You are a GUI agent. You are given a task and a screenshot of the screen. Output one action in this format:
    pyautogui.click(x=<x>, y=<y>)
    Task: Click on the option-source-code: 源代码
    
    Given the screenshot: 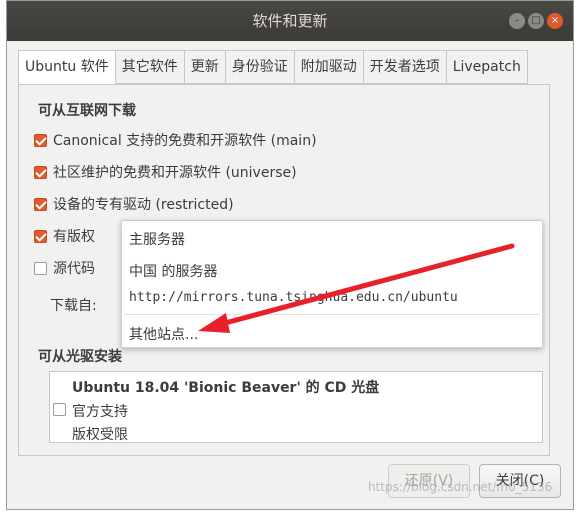 What is the action you would take?
    pyautogui.click(x=64, y=268)
    